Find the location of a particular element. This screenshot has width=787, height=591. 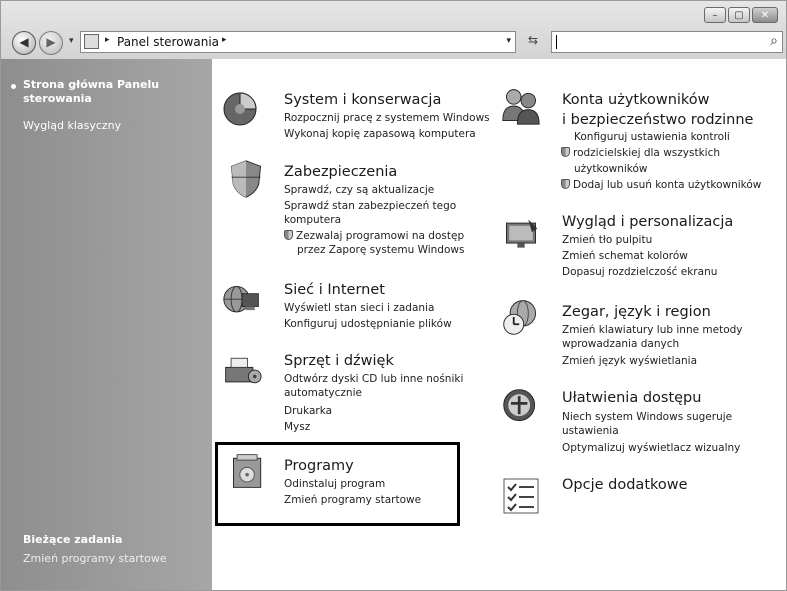

link-mouse: Mysz is located at coordinates (297, 427).